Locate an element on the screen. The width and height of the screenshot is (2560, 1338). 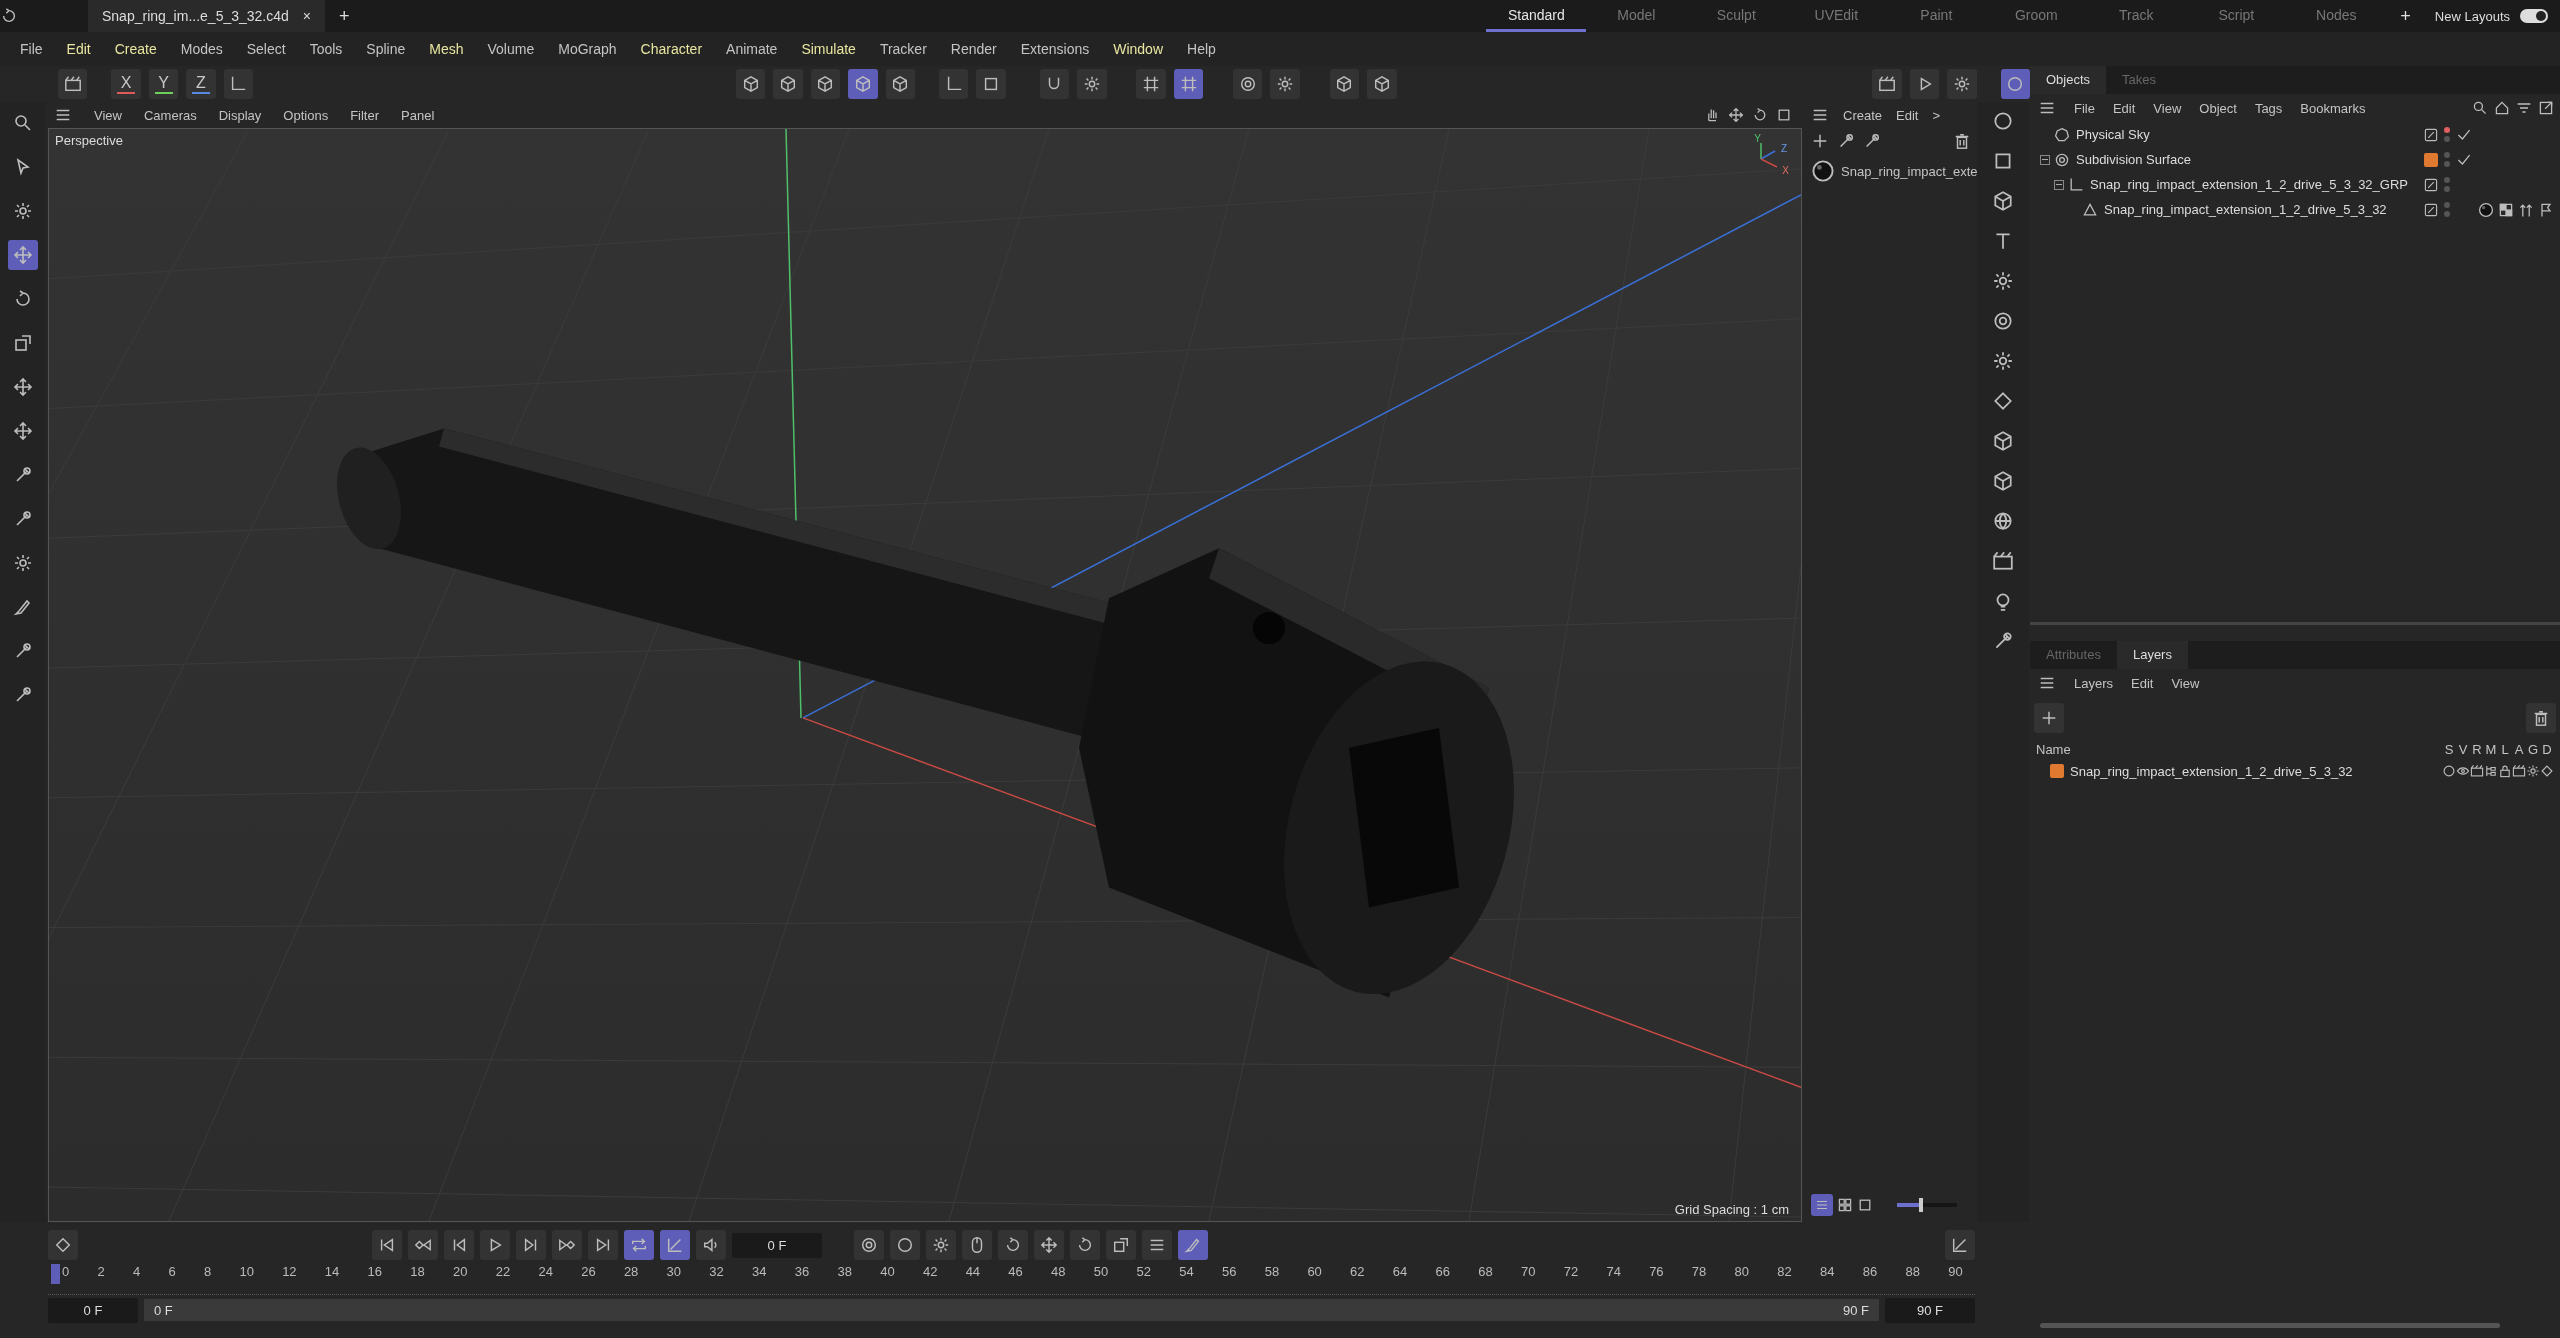
panel-tab: Layers is located at coordinates (2152, 655).